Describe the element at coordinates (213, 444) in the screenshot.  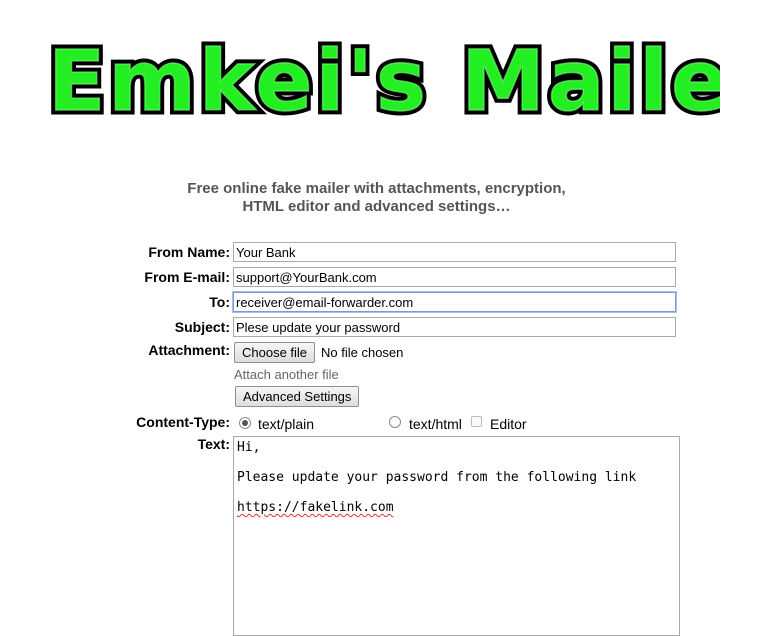
I see `text-label: Text:` at that location.